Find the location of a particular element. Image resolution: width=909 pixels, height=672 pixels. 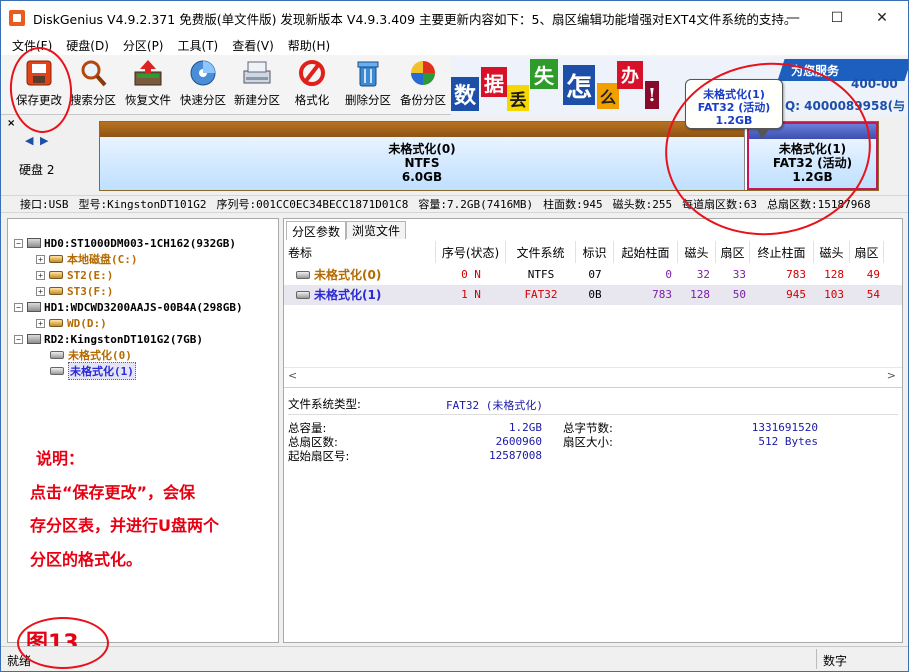

tree-node-hd1: − HD1:WDCWD3200AAJS-00B4A(298GB) is located at coordinates (128, 307).